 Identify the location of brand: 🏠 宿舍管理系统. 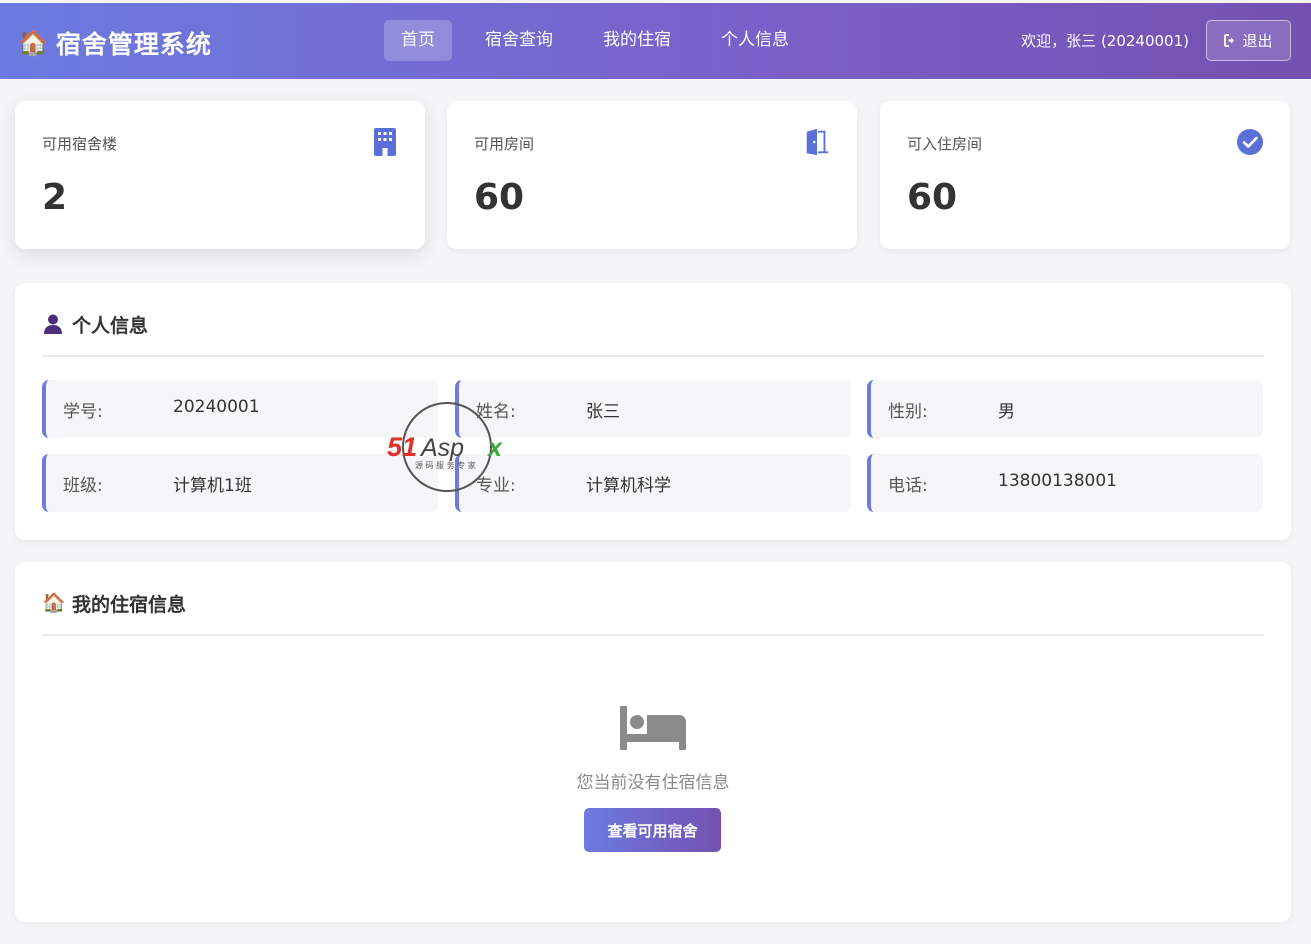
(115, 43).